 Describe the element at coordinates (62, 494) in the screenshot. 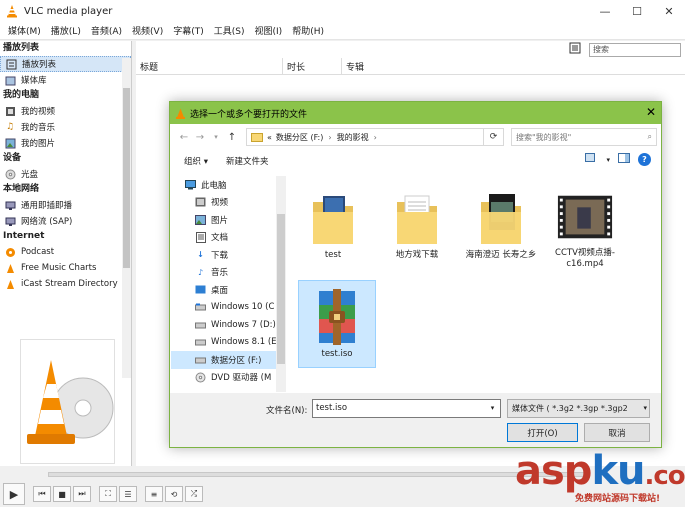

I see `stop-button: ■` at that location.